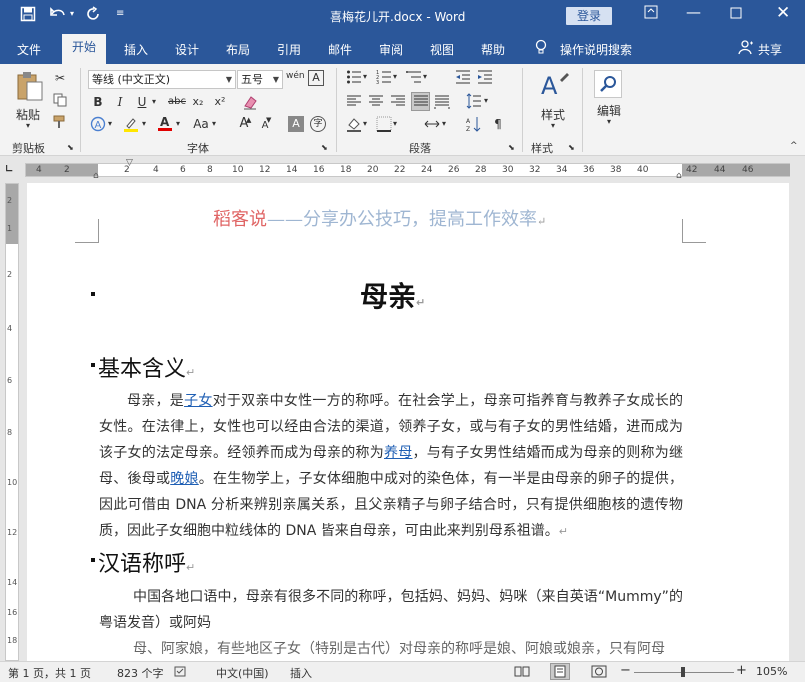  I want to click on shading-dropdown-icon: ▾, so click(365, 123).